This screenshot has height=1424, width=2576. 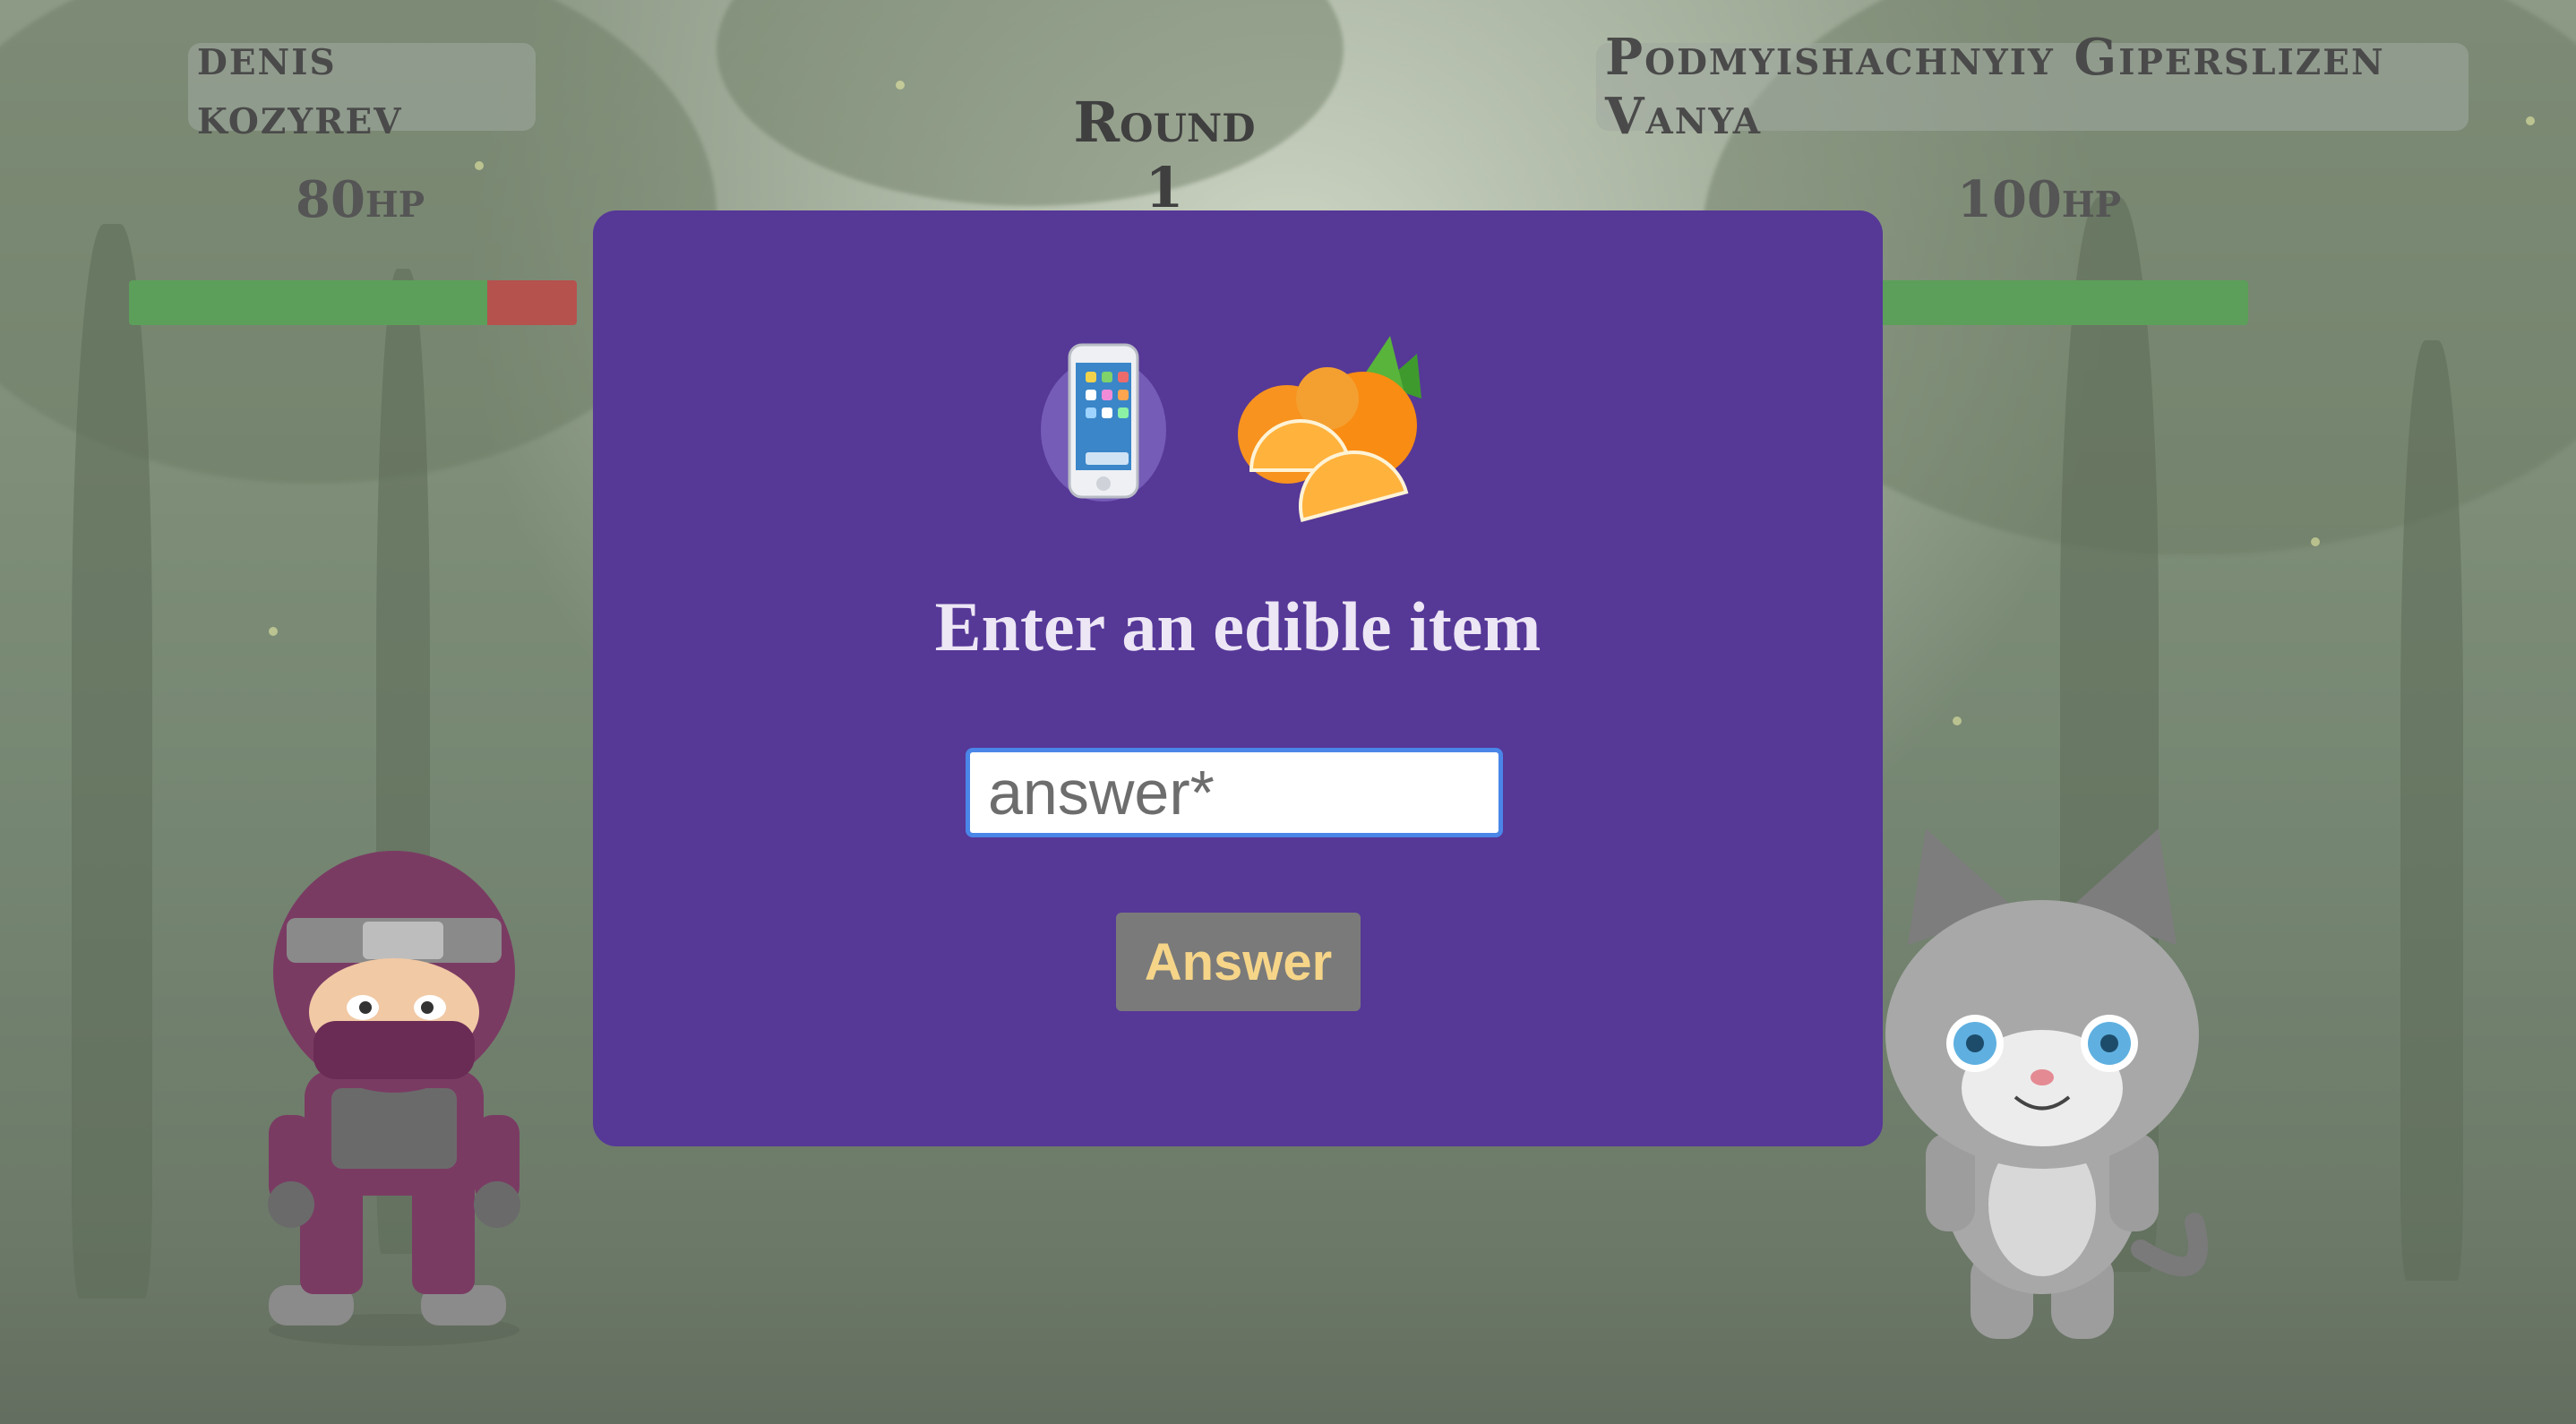 I want to click on phone-icon, so click(x=1103, y=423).